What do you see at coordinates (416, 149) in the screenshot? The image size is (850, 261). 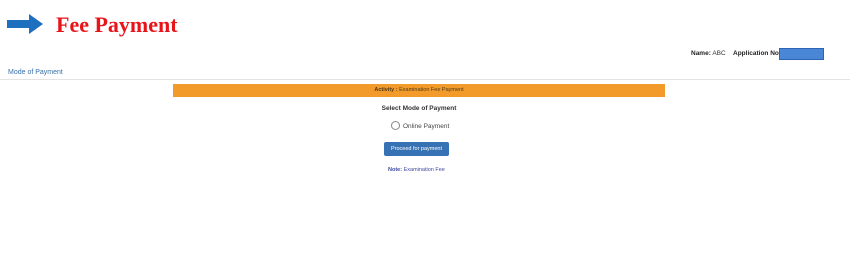 I see `proceed-payment-button: Proceed for payment` at bounding box center [416, 149].